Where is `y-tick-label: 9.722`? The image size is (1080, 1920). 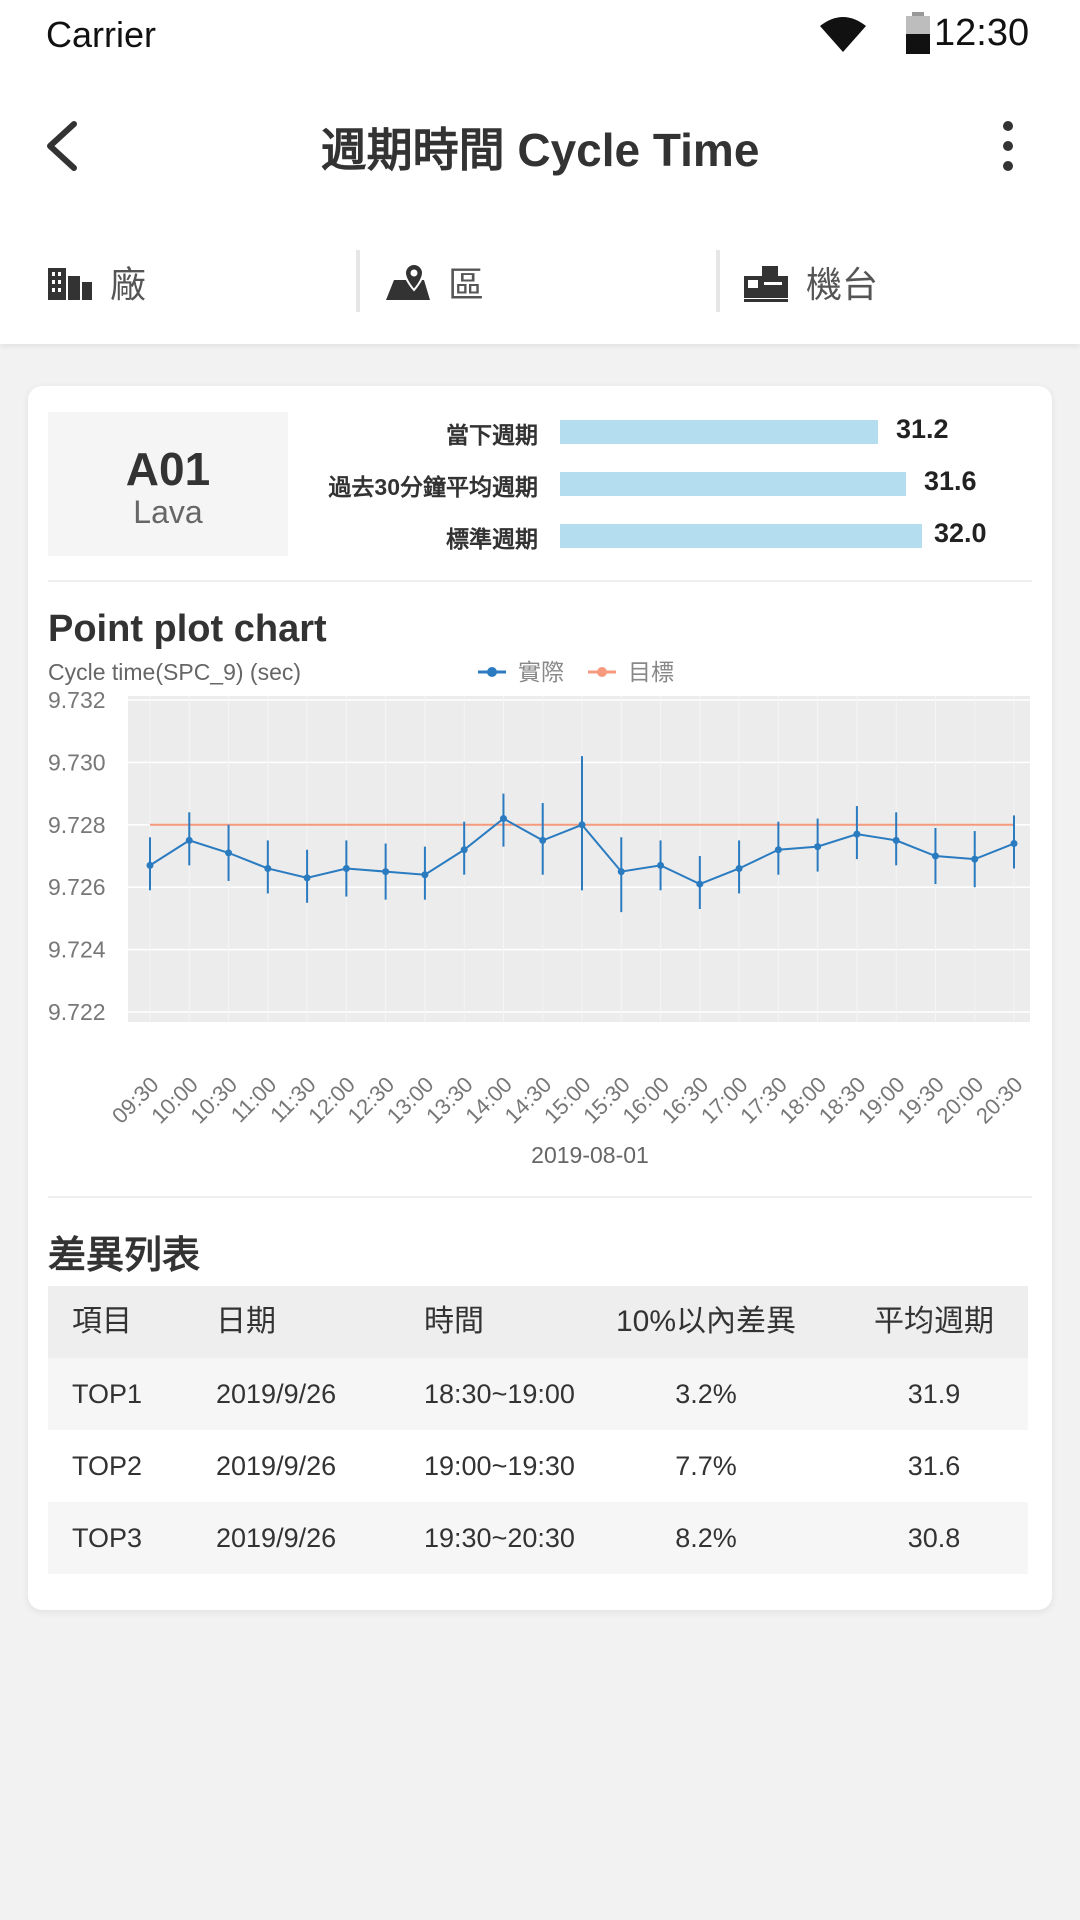 y-tick-label: 9.722 is located at coordinates (77, 1012).